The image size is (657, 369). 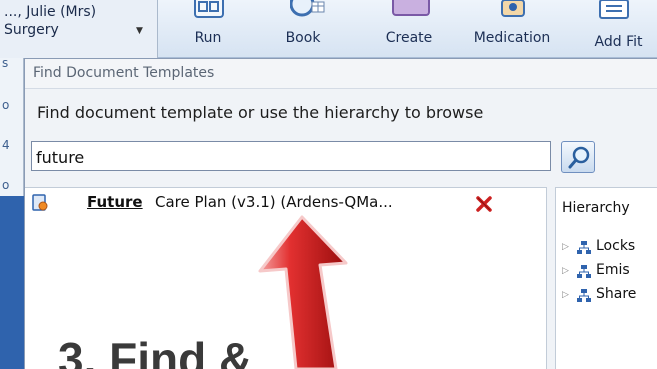 What do you see at coordinates (303, 38) in the screenshot?
I see `book-label: Book` at bounding box center [303, 38].